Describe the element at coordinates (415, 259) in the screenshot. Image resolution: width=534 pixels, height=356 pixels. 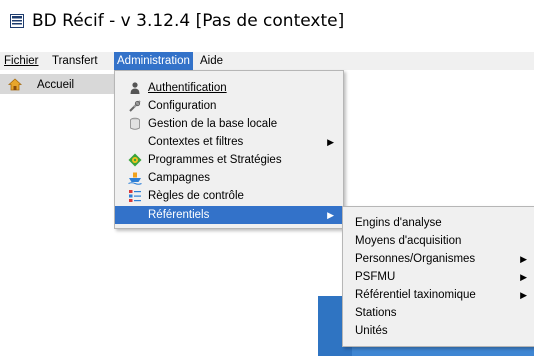
I see `submenu-item-label: Personnes/Organismes` at that location.